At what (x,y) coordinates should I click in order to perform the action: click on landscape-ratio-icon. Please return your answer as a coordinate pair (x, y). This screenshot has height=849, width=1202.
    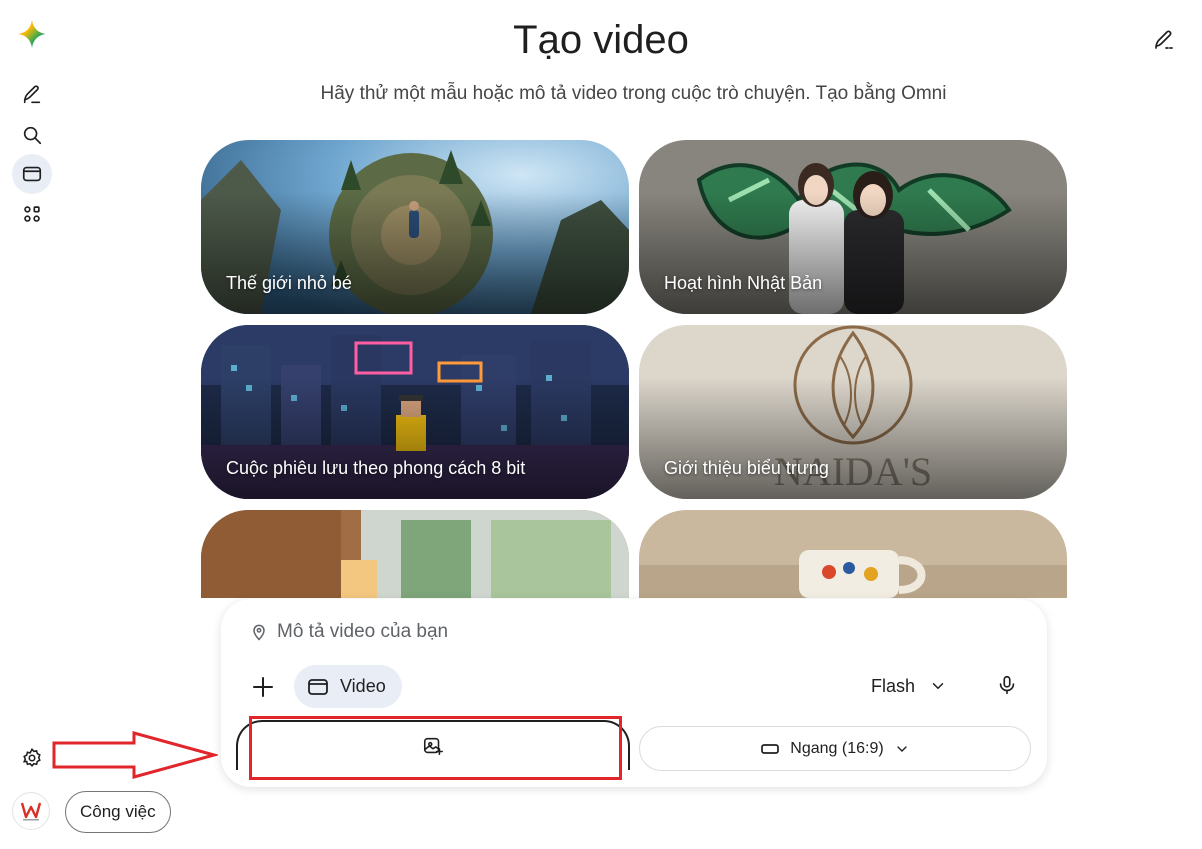
    Looking at the image, I should click on (770, 748).